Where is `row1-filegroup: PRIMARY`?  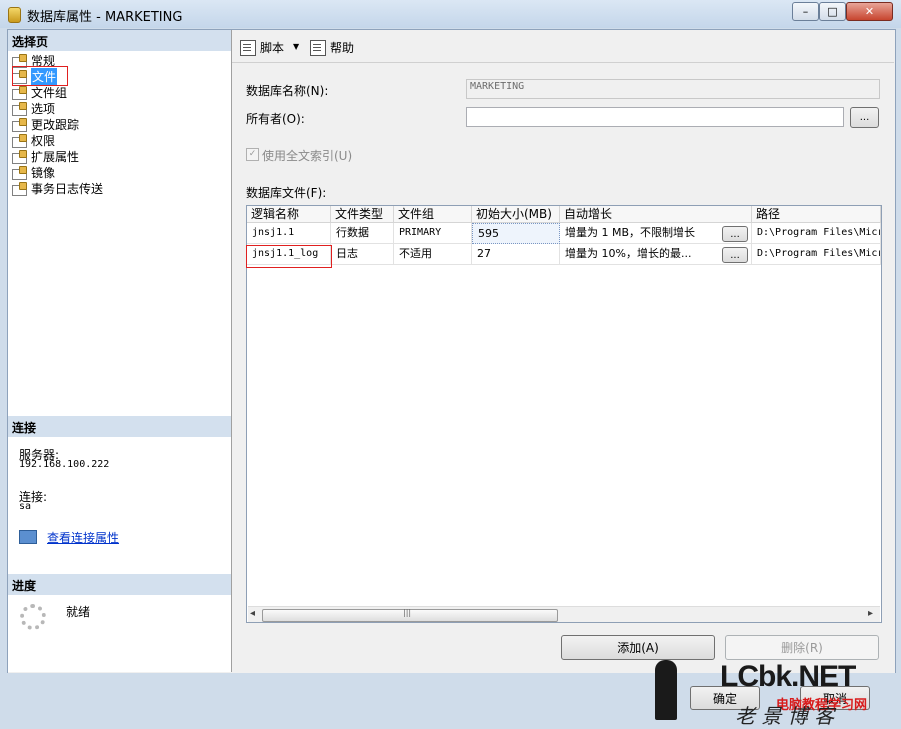
row1-filegroup: PRIMARY is located at coordinates (433, 233).